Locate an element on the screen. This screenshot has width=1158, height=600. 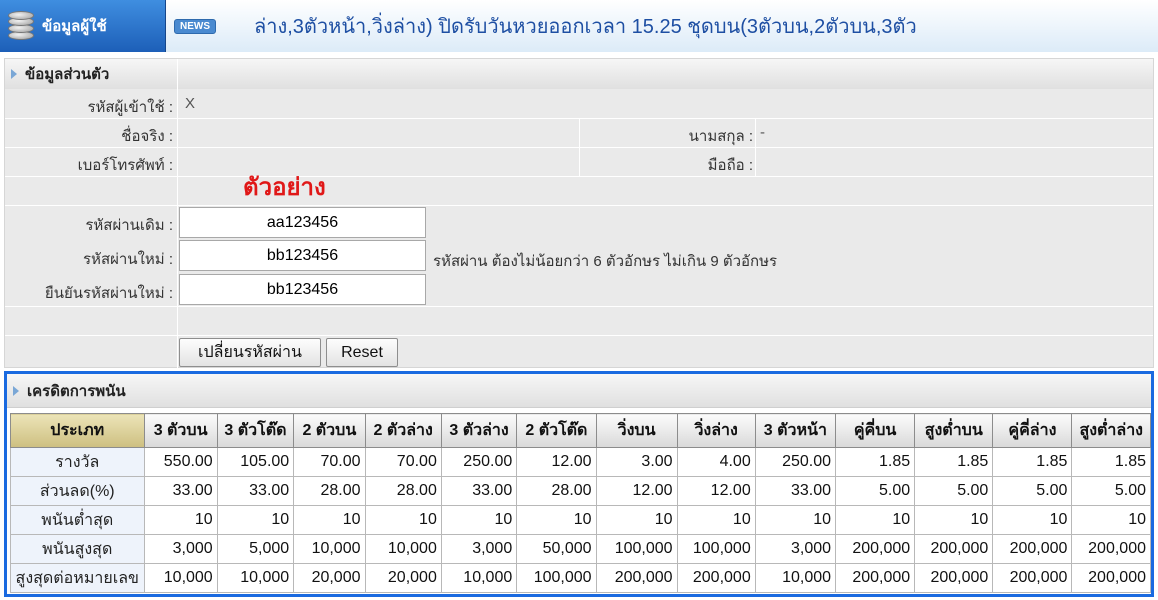
column-header: 3 ตัวหน้า is located at coordinates (795, 430).